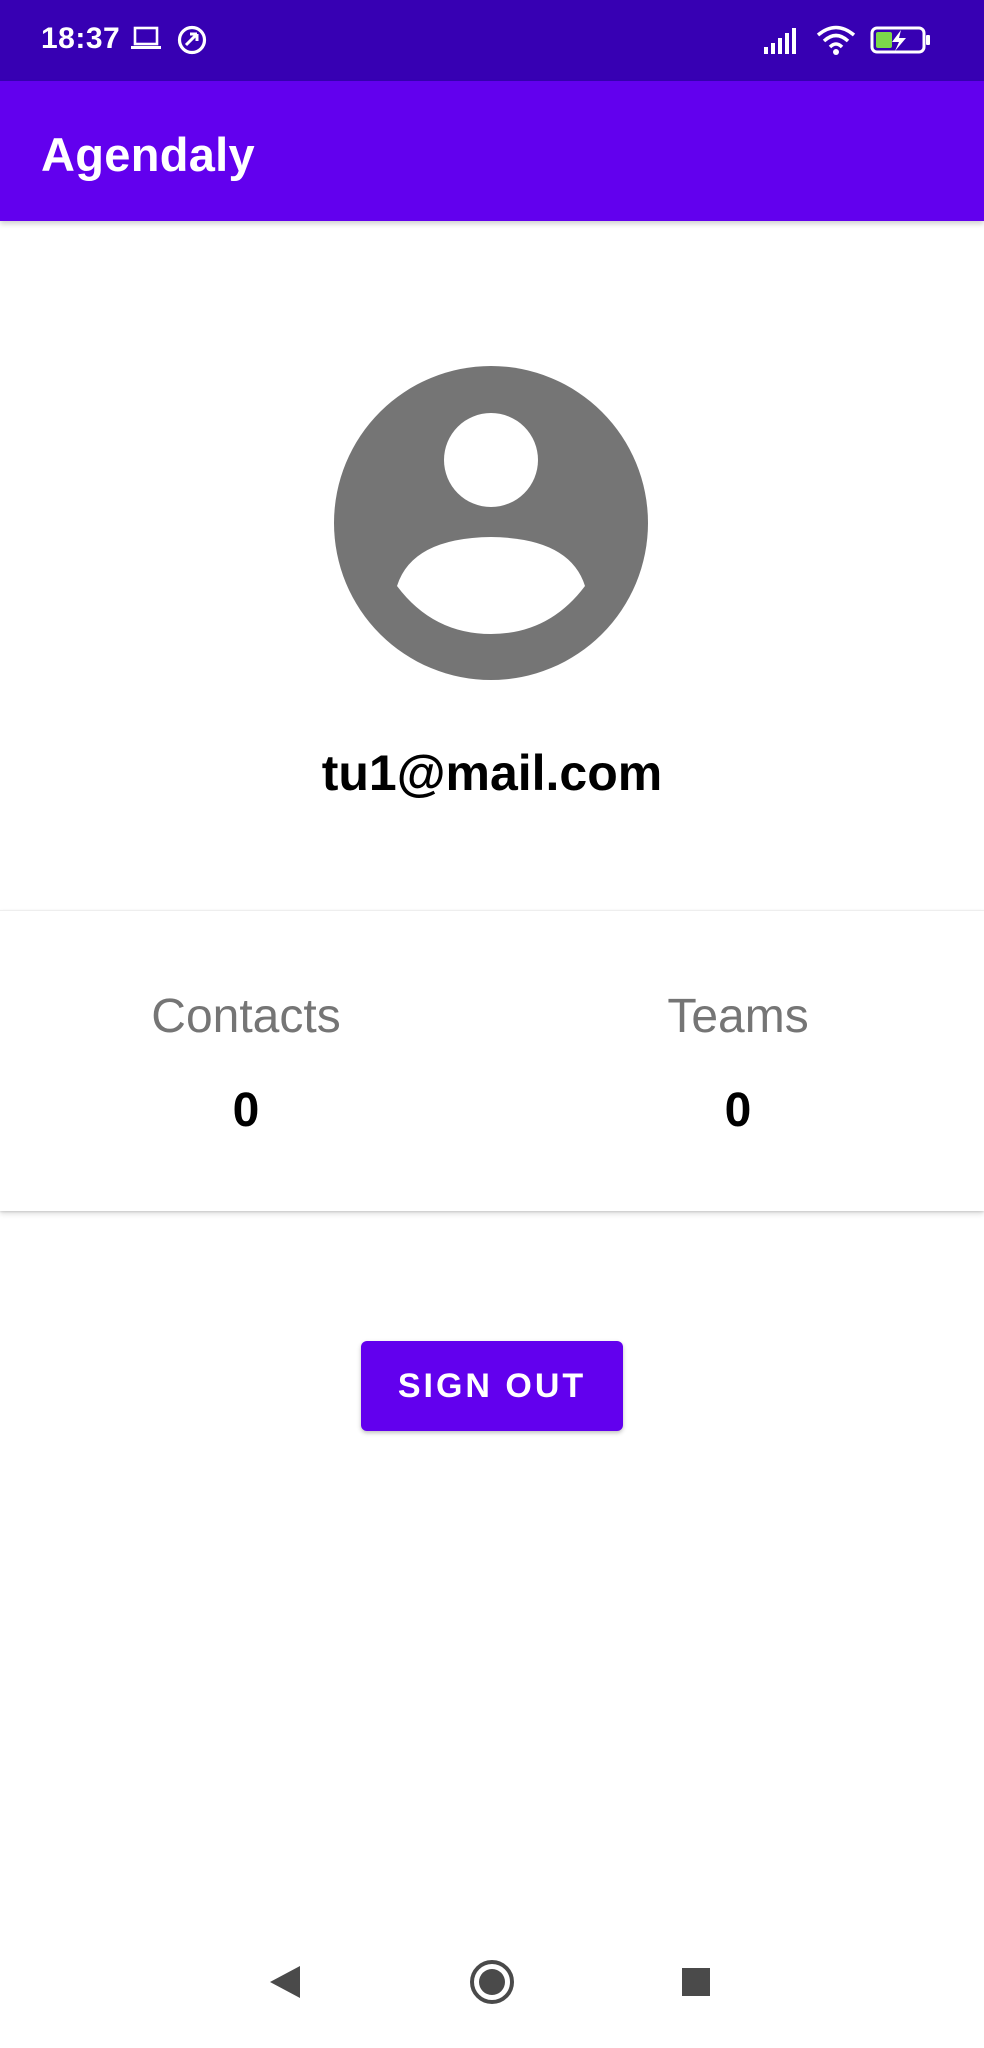 The width and height of the screenshot is (984, 2048). What do you see at coordinates (81, 38) in the screenshot?
I see `status-time: 18:37` at bounding box center [81, 38].